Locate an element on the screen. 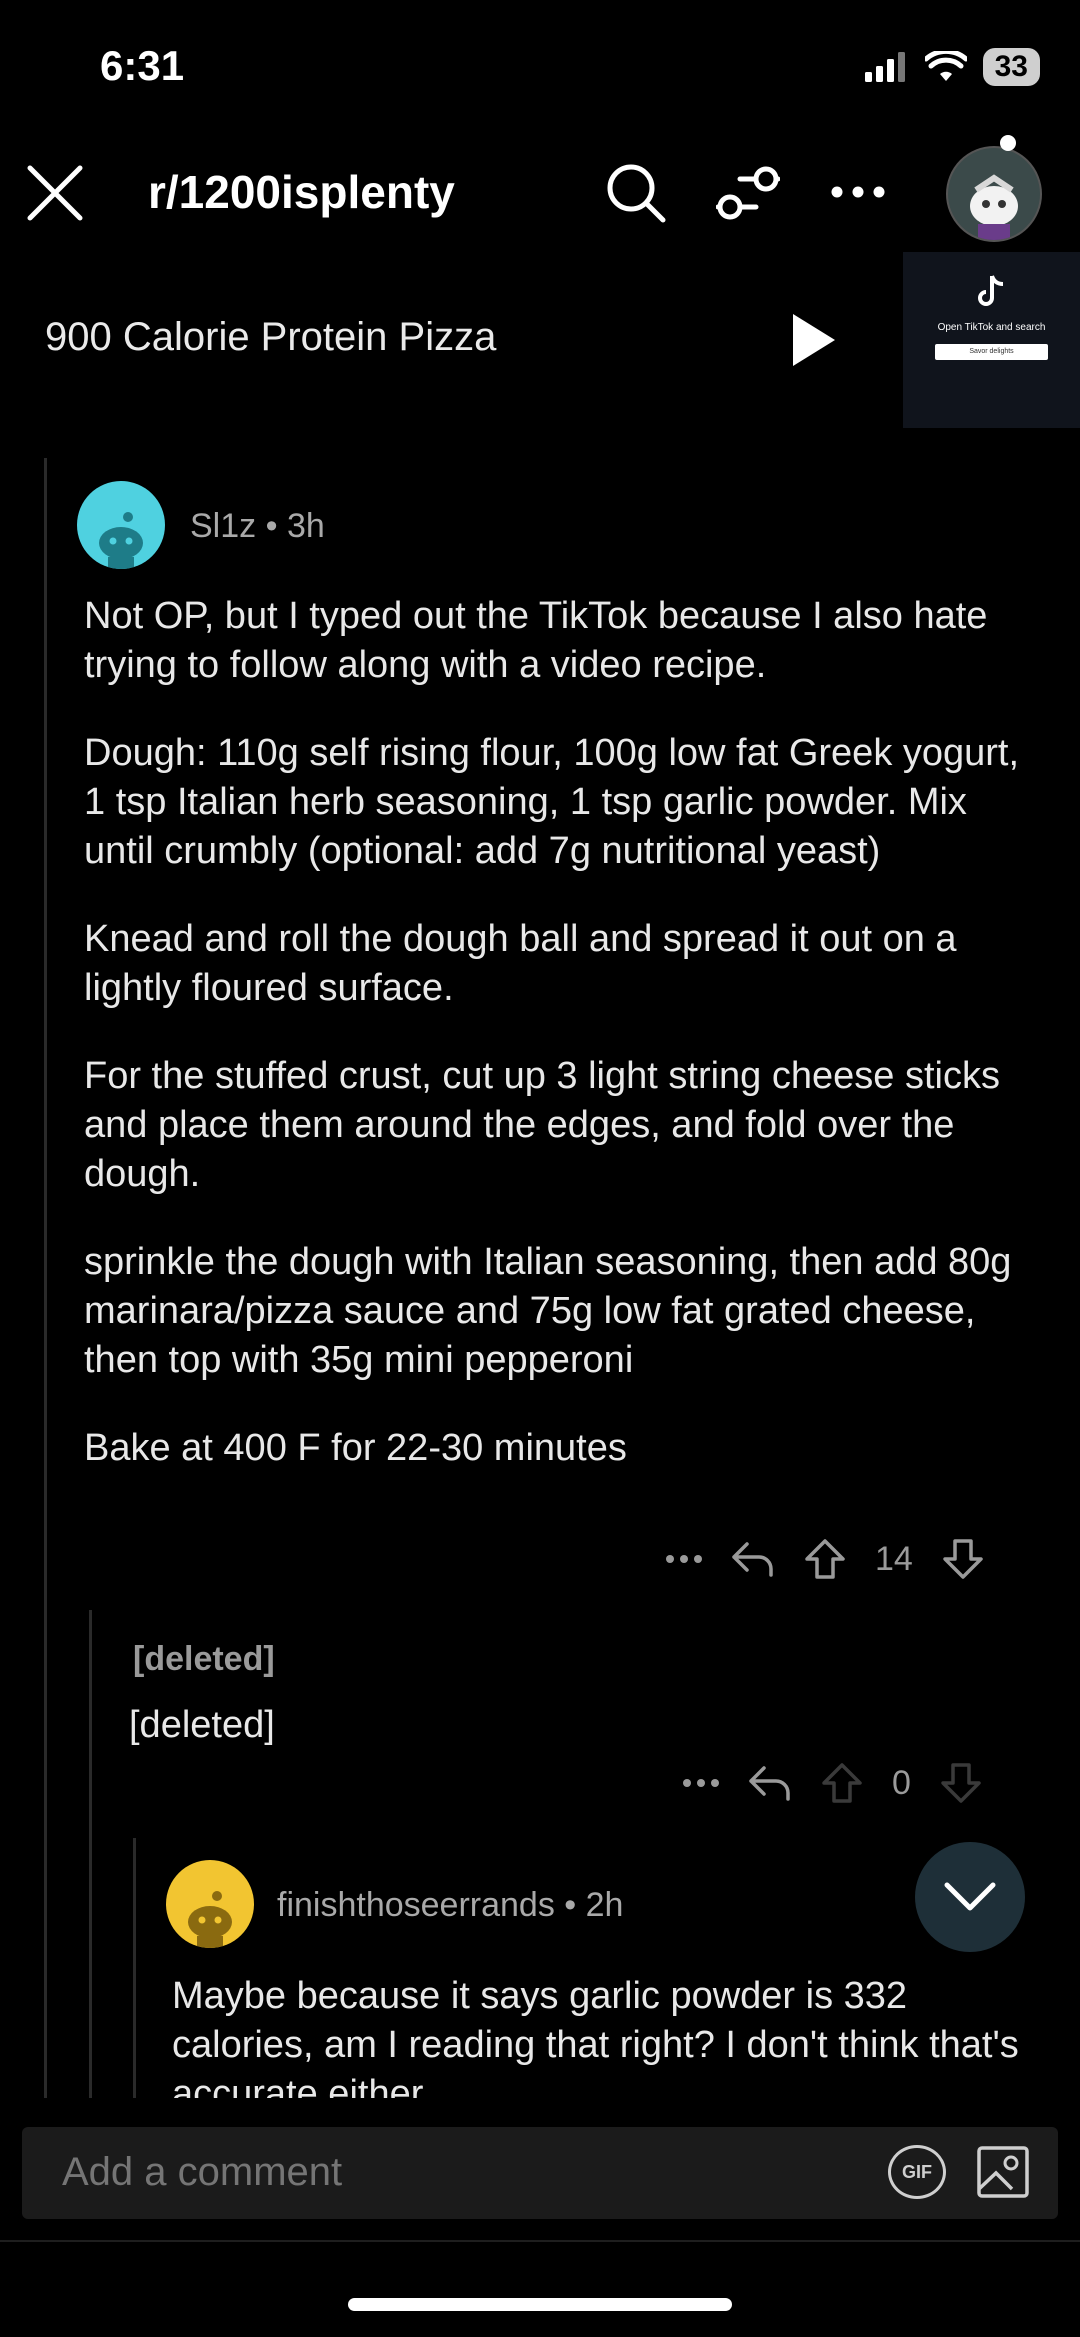 The height and width of the screenshot is (2337, 1080). wifi-icon is located at coordinates (945, 66).